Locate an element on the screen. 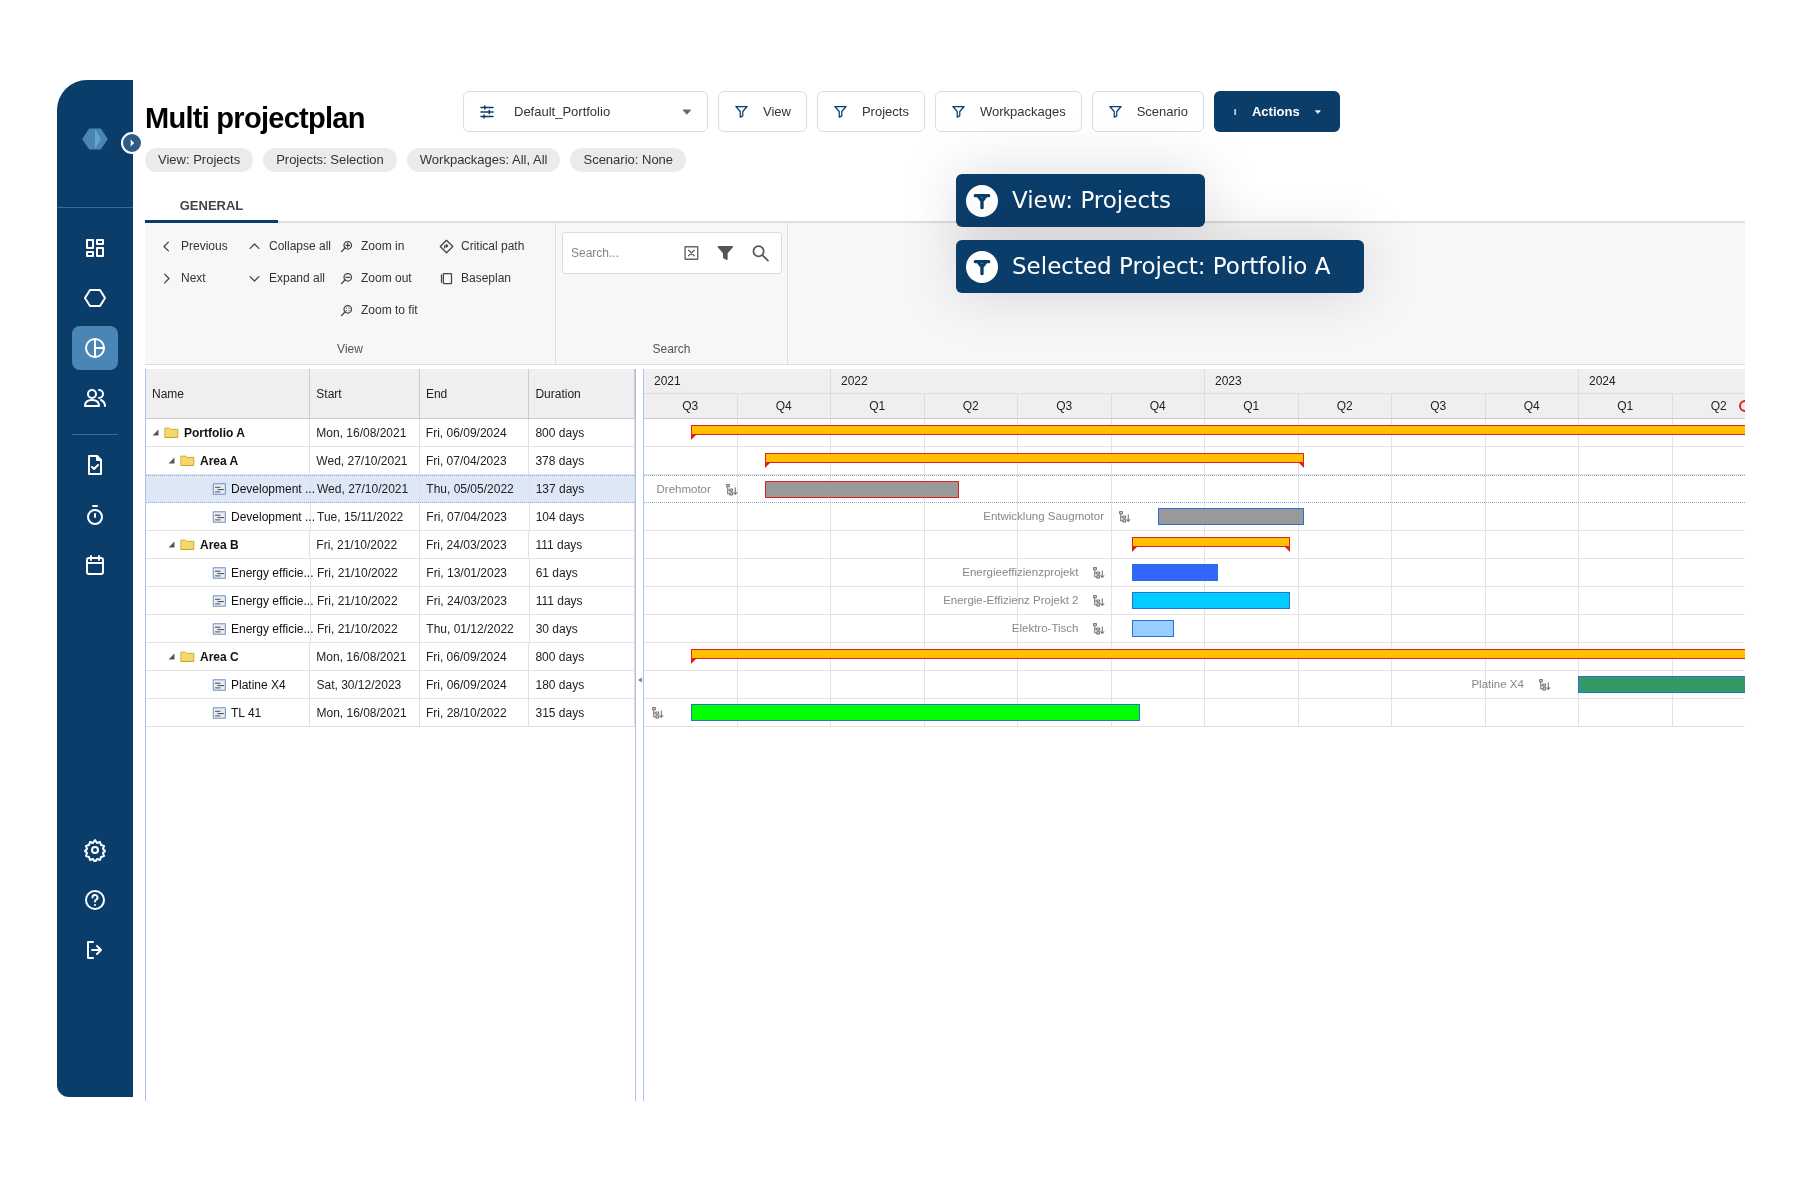 The width and height of the screenshot is (1800, 1183). column-header: Name is located at coordinates (228, 393).